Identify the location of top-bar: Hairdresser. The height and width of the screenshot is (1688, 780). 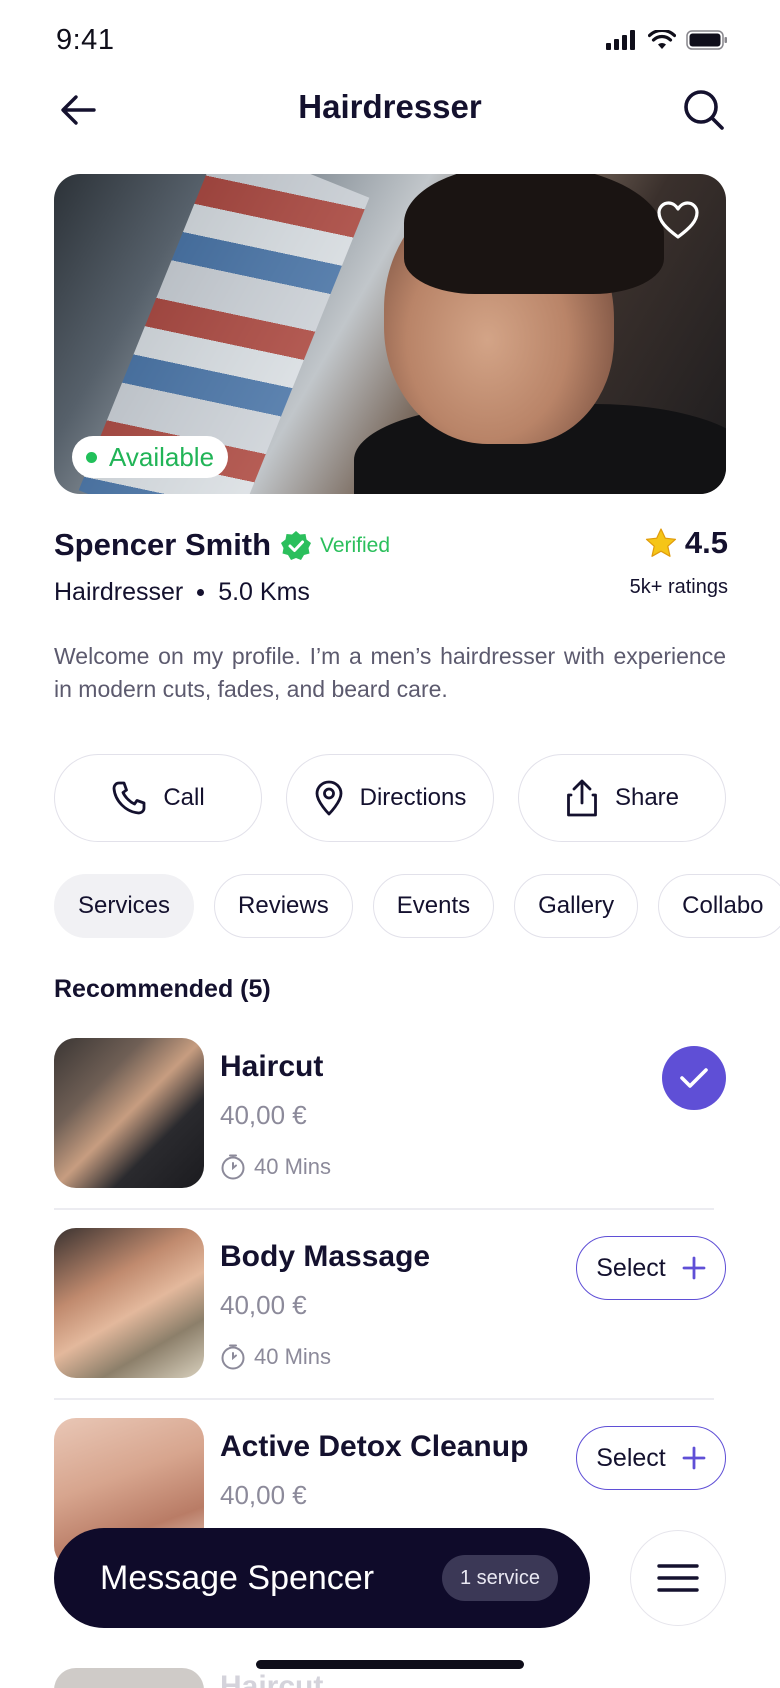
(390, 127).